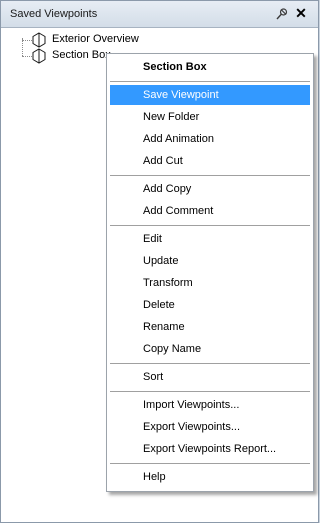  I want to click on menu-item-edit: Edit, so click(210, 239).